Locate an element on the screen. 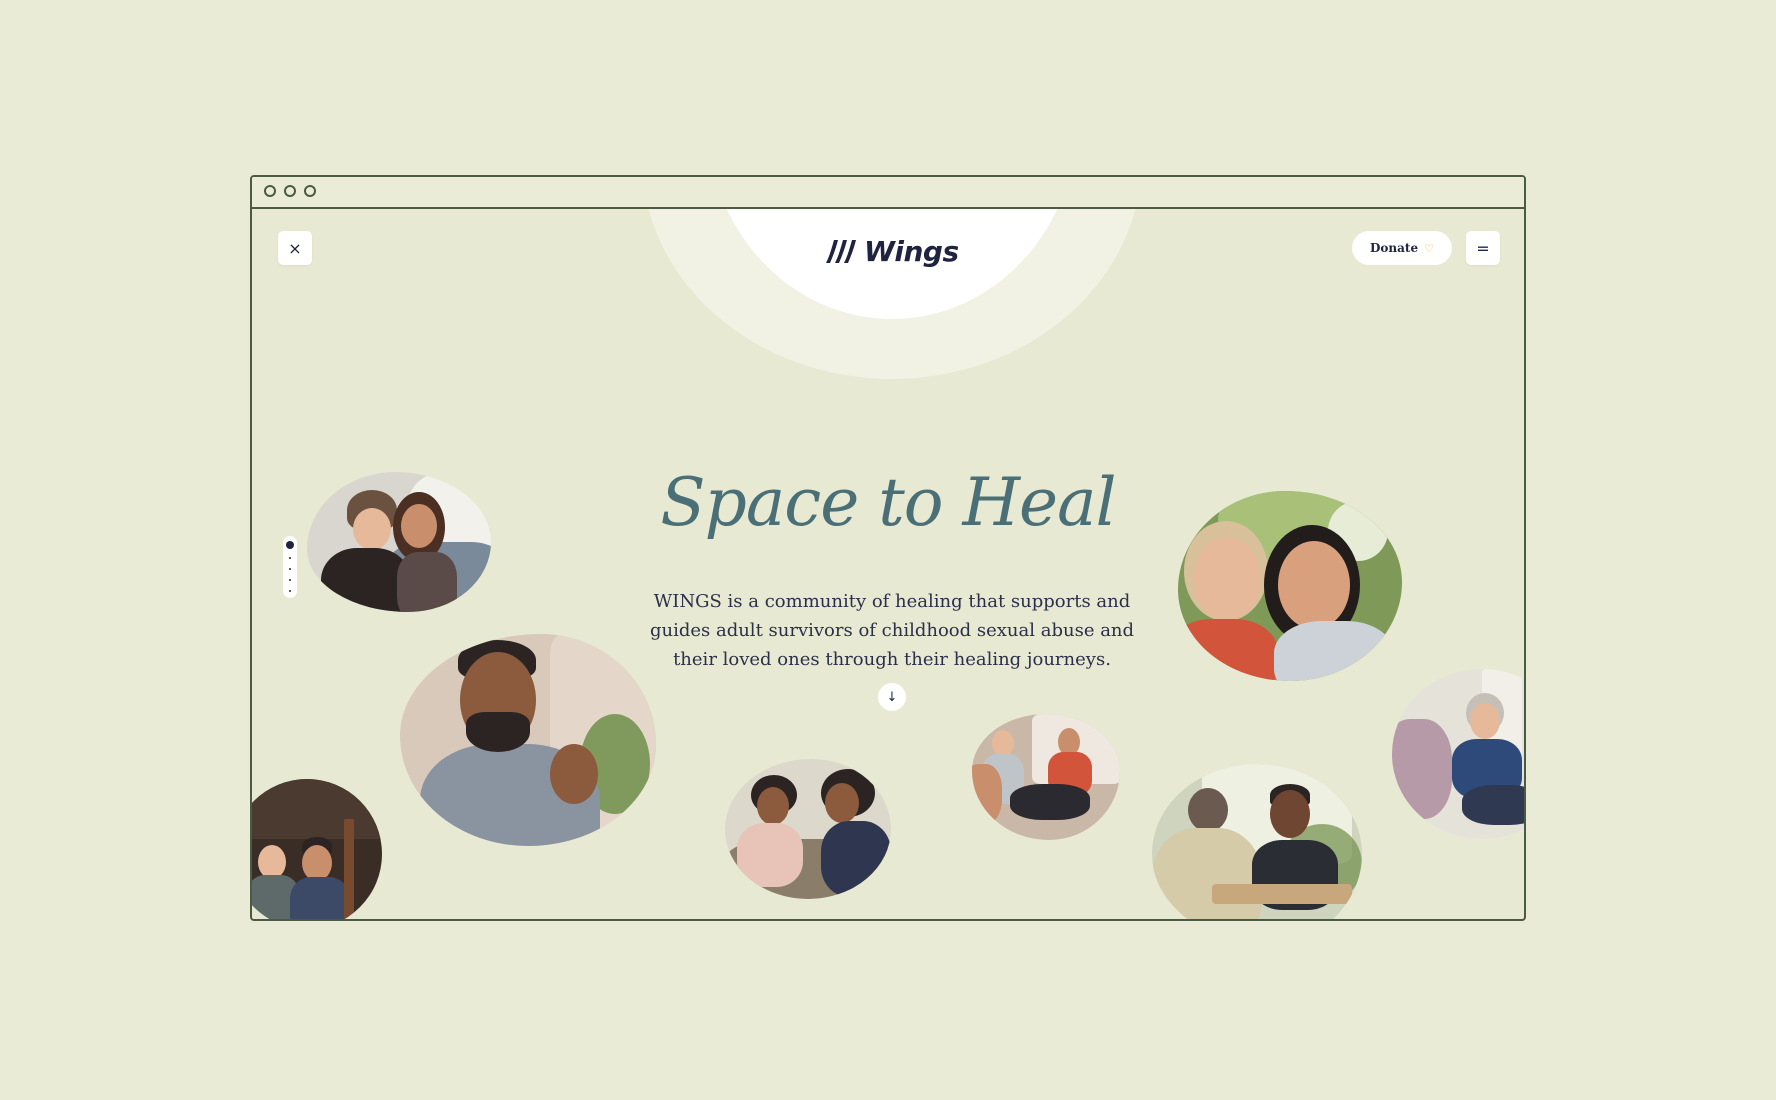 This screenshot has width=1776, height=1100. donate-button: Donate ♡ is located at coordinates (1402, 248).